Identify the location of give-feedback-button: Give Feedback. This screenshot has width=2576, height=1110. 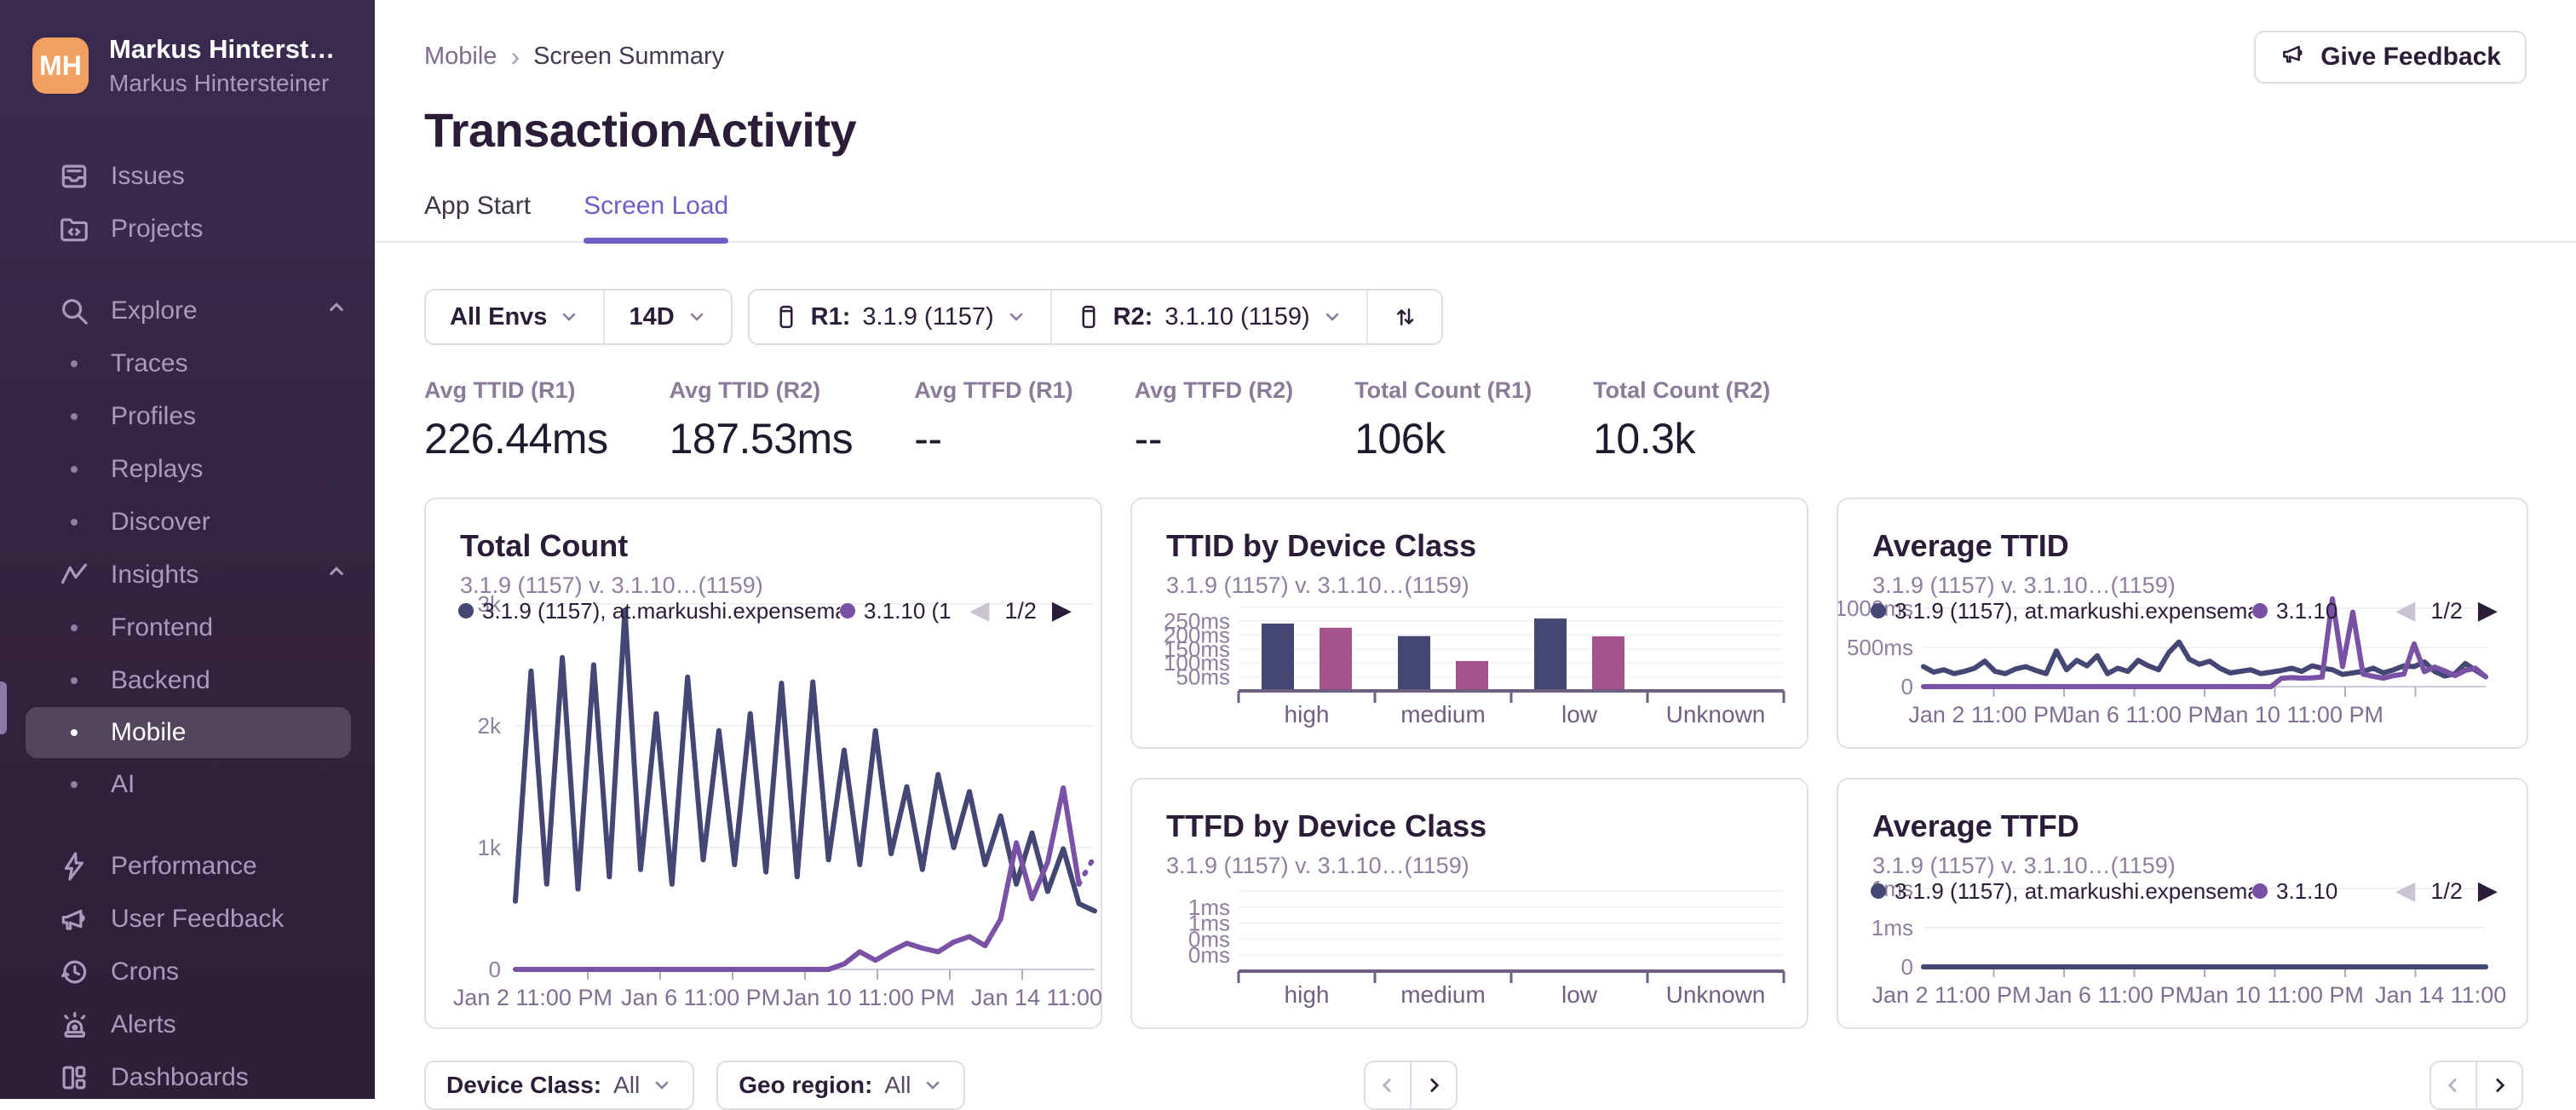
(2391, 57).